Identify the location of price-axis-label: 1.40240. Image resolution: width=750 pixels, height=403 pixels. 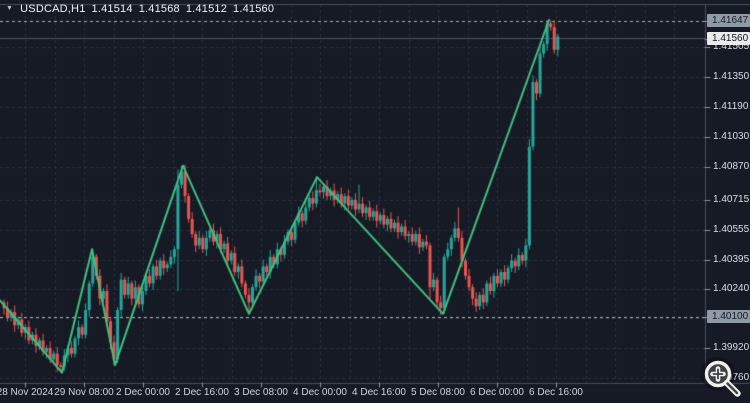
(731, 288).